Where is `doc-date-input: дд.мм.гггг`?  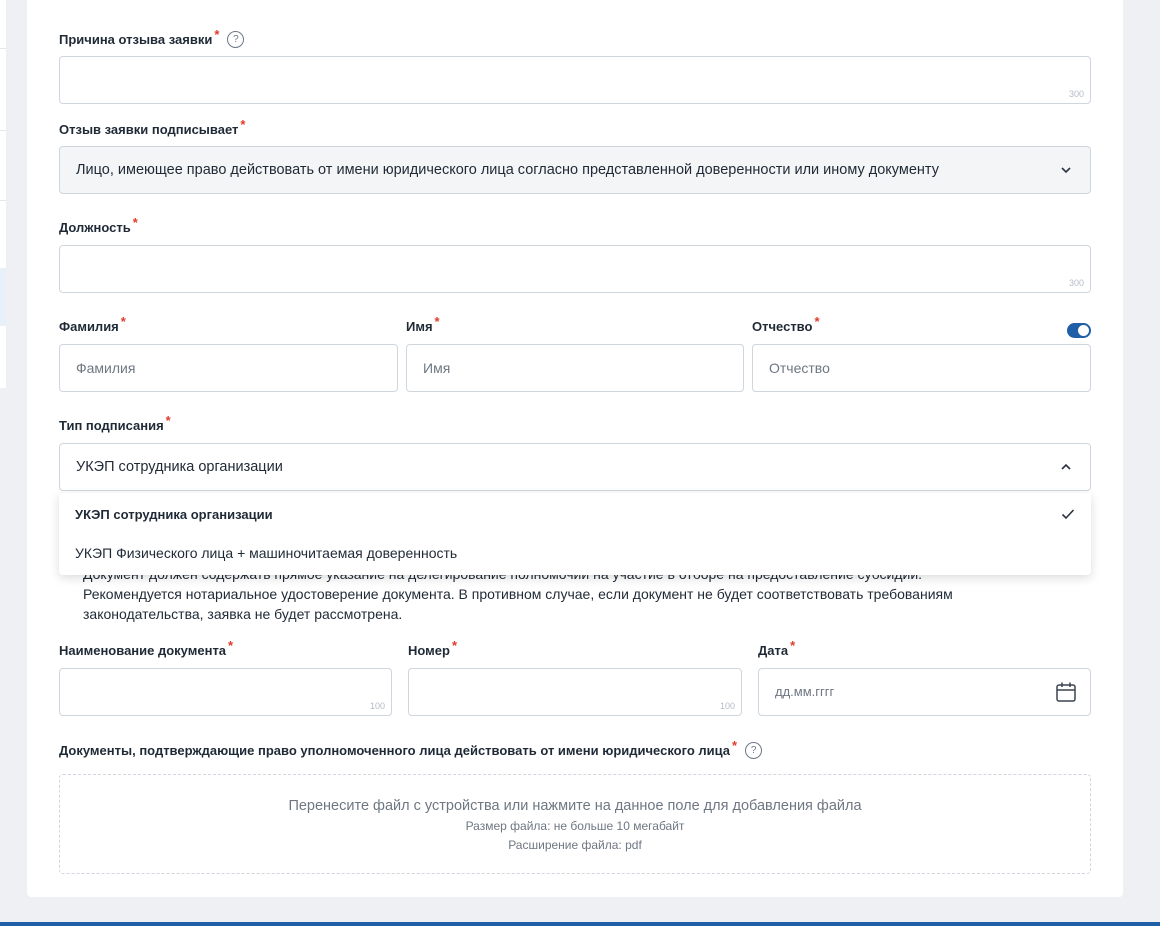
doc-date-input: дд.мм.гггг is located at coordinates (924, 692).